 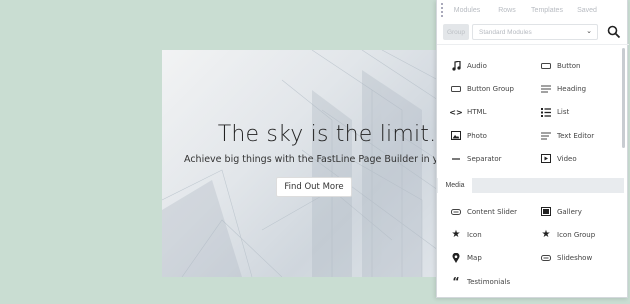 I want to click on module-photo: Photo, so click(x=482, y=135).